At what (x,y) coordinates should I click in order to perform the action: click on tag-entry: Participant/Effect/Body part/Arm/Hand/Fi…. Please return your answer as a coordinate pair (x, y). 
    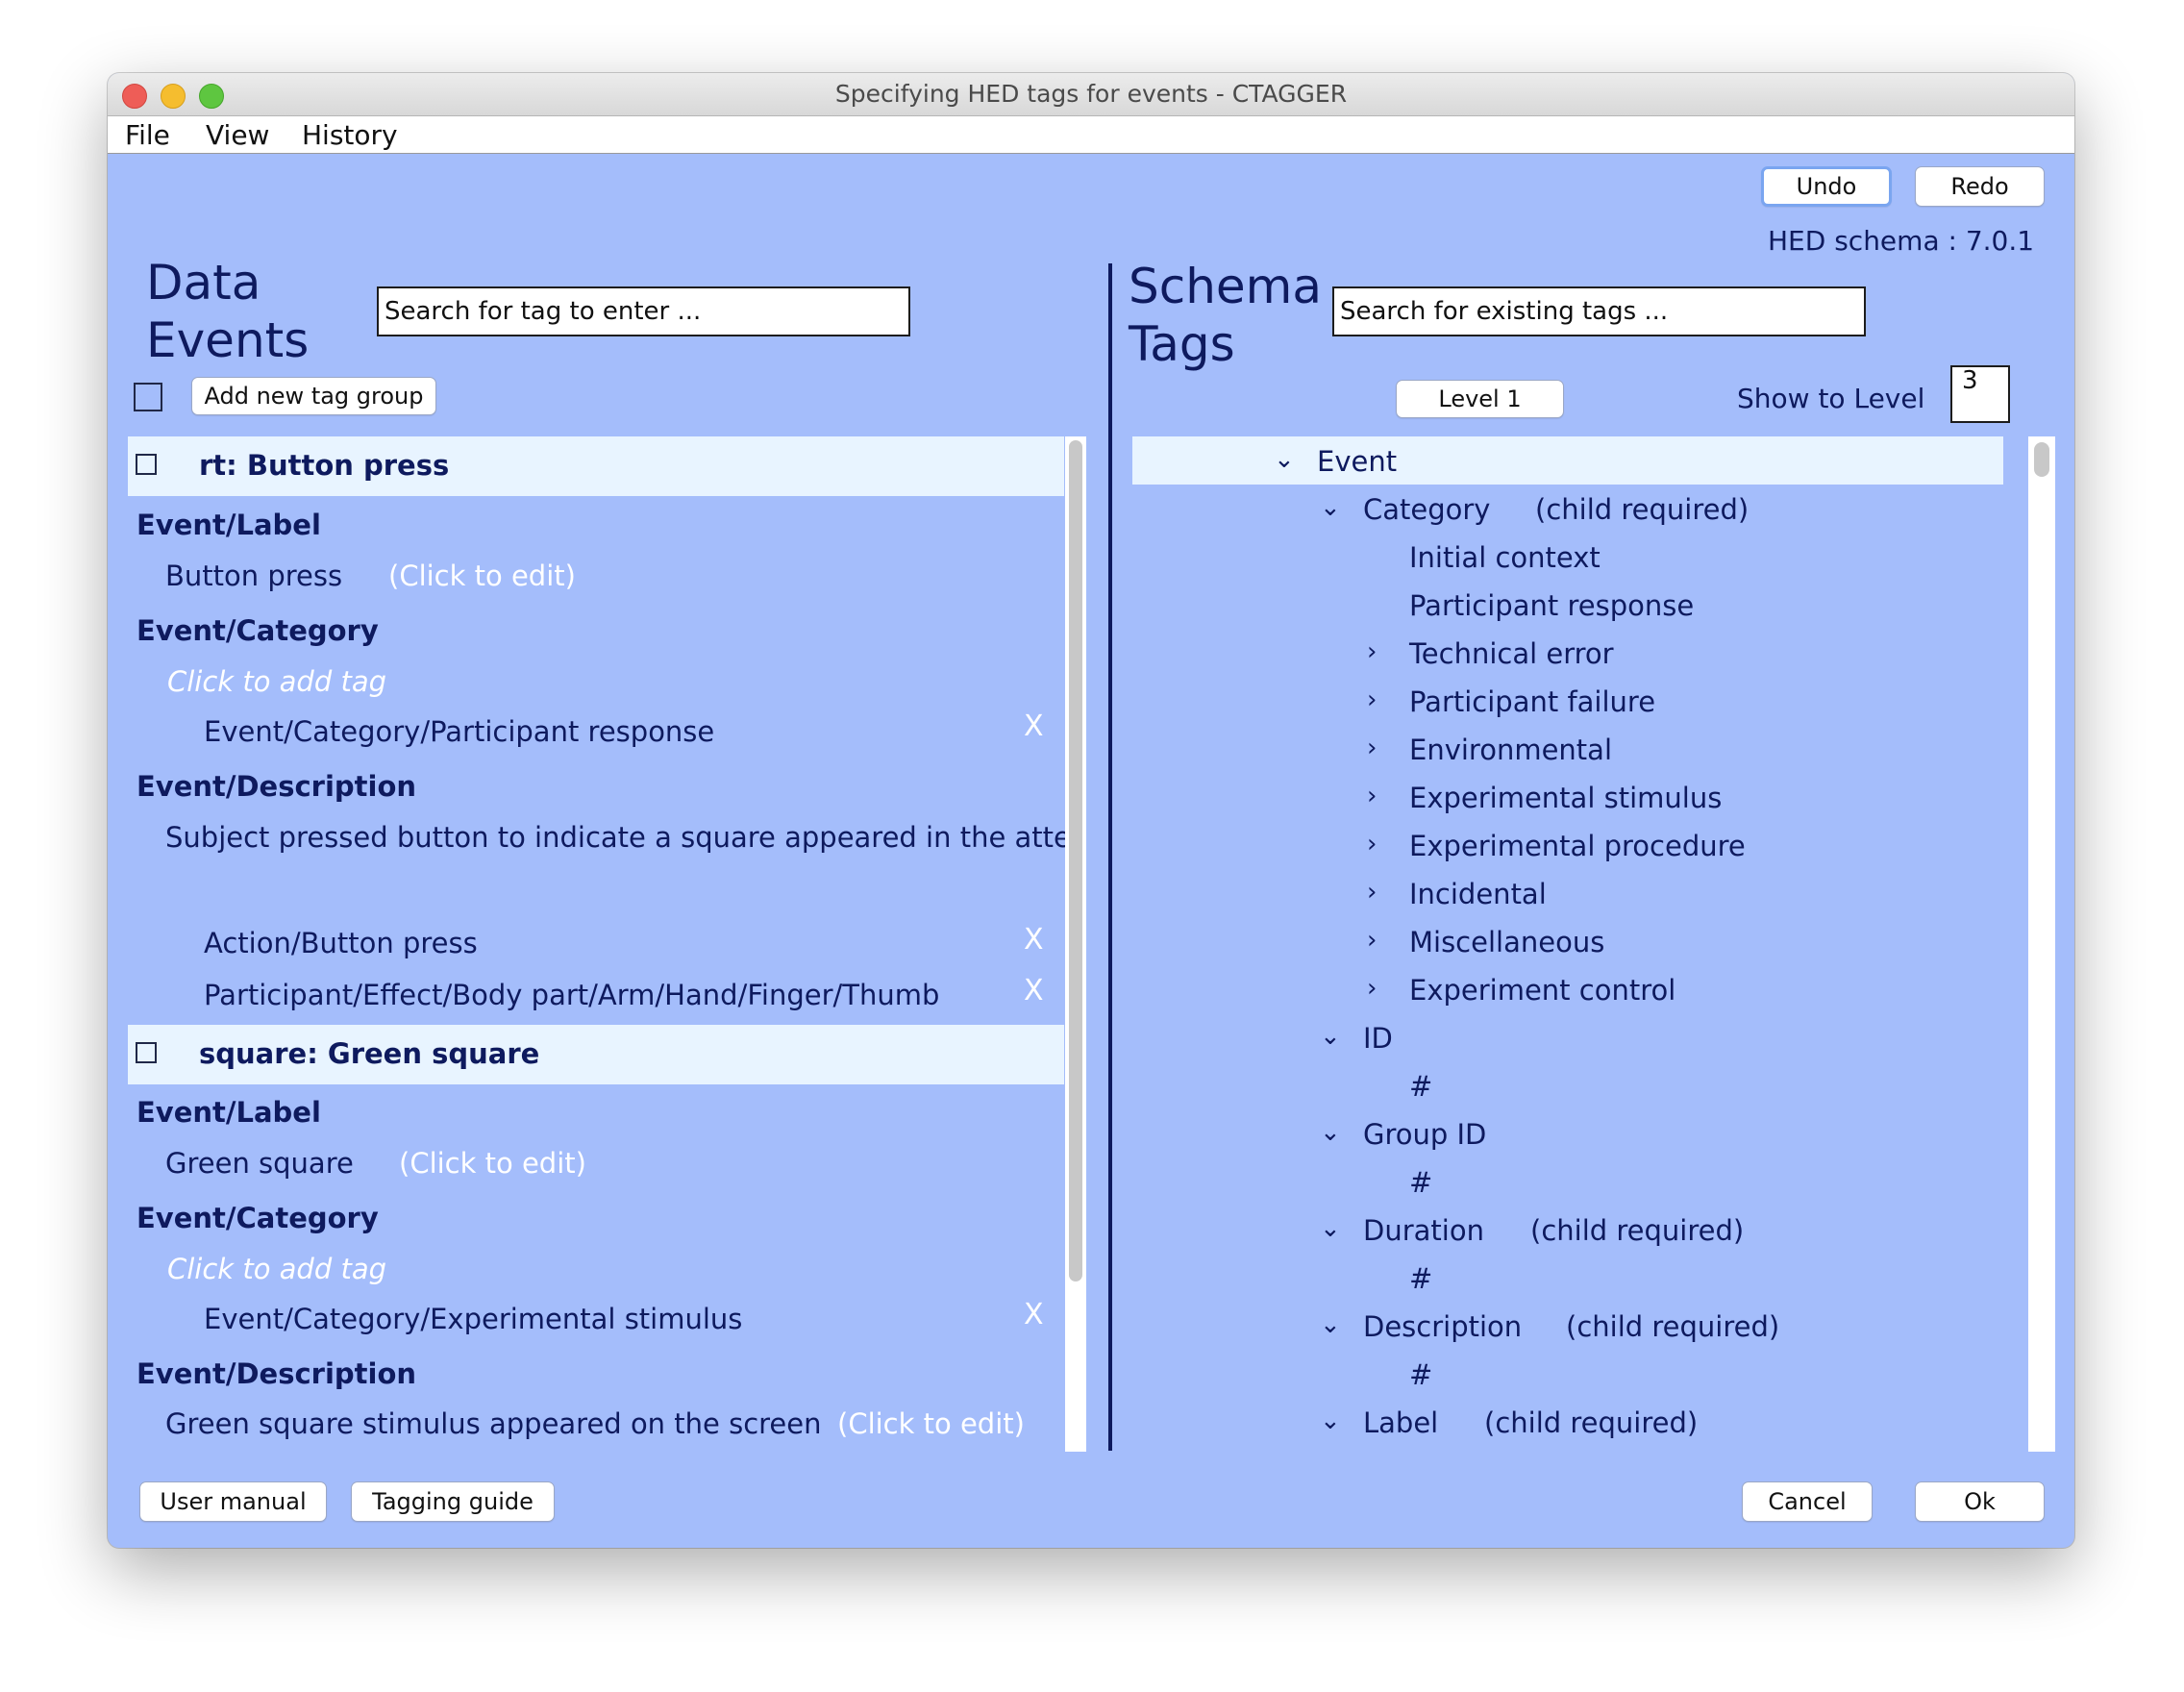
    Looking at the image, I should click on (572, 995).